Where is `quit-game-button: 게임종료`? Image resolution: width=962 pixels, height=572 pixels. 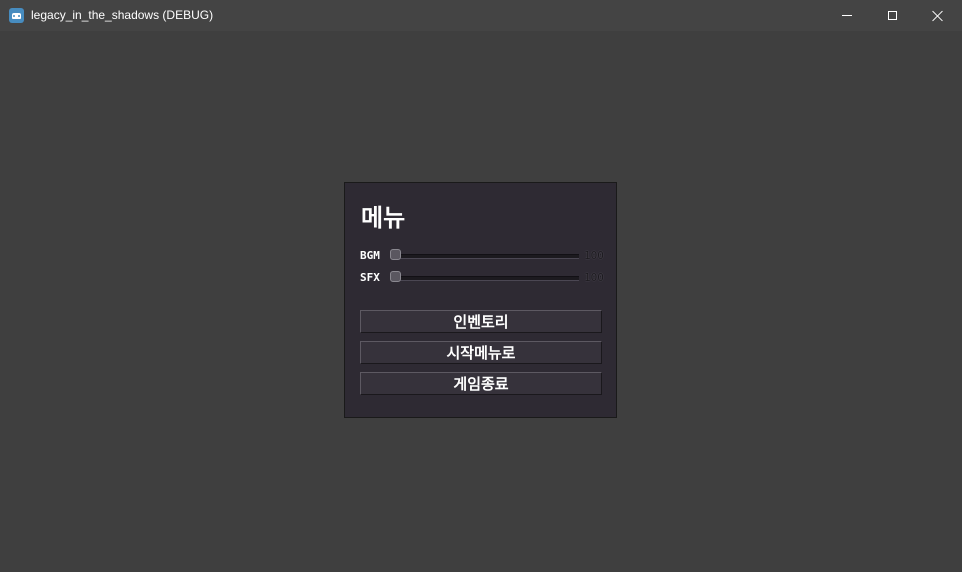
quit-game-button: 게임종료 is located at coordinates (481, 383).